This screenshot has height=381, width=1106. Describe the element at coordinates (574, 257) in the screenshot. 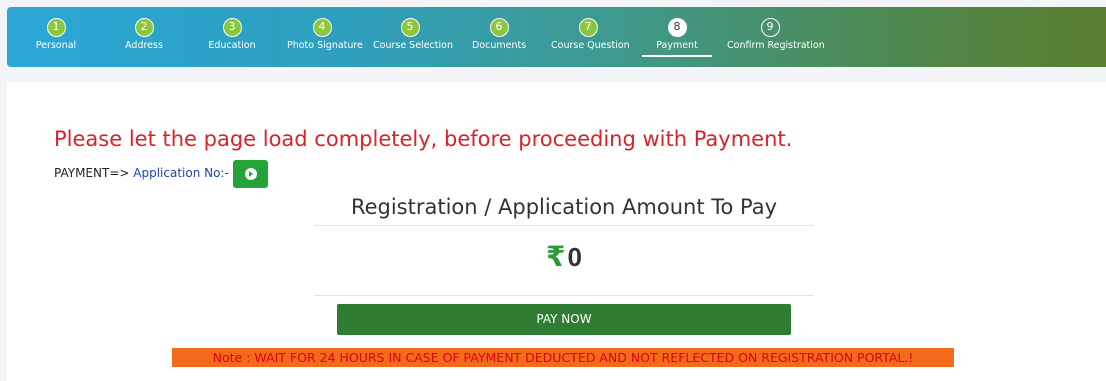

I see `amount-value: 0` at that location.